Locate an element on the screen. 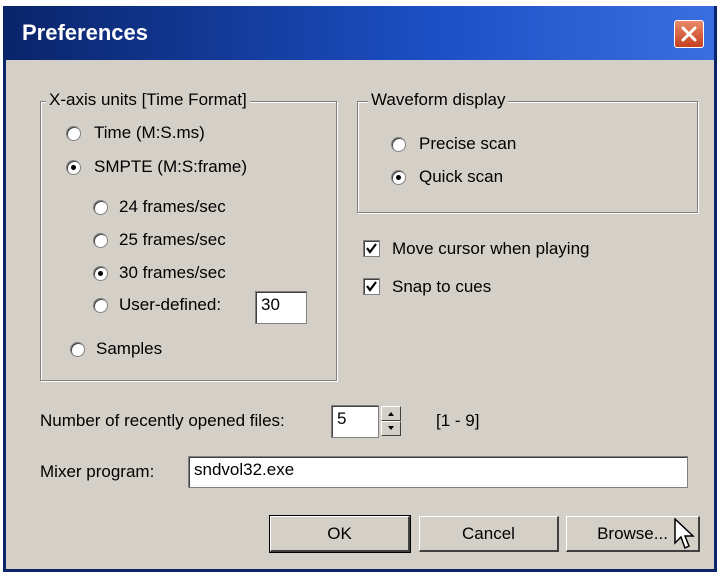 The width and height of the screenshot is (723, 579). fps30-radio is located at coordinates (100, 273).